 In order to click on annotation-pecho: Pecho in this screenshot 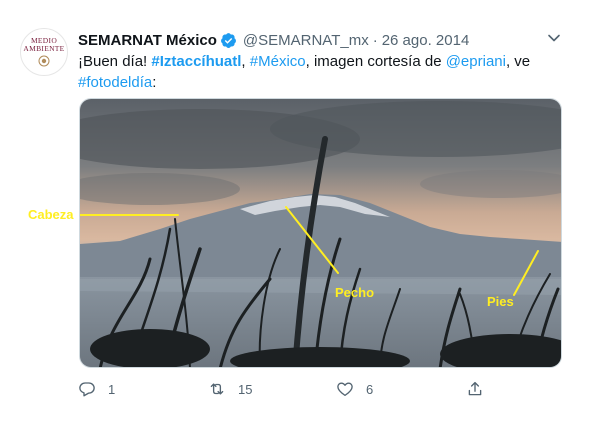, I will do `click(355, 292)`.